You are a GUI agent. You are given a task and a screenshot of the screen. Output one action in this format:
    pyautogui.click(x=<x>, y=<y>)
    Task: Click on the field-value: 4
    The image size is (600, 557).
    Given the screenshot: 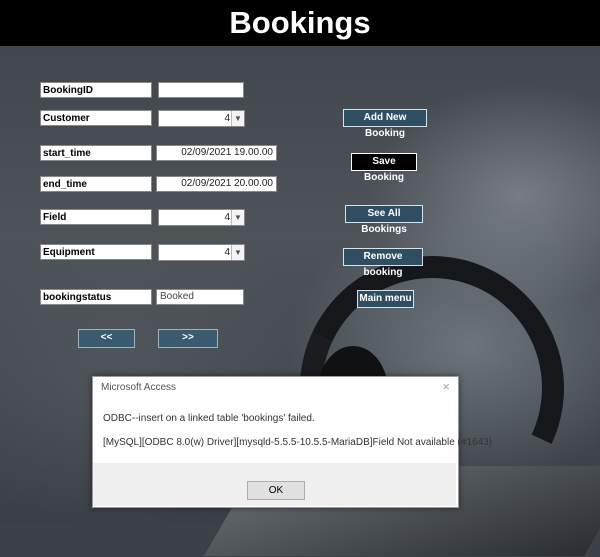 What is the action you would take?
    pyautogui.click(x=227, y=217)
    